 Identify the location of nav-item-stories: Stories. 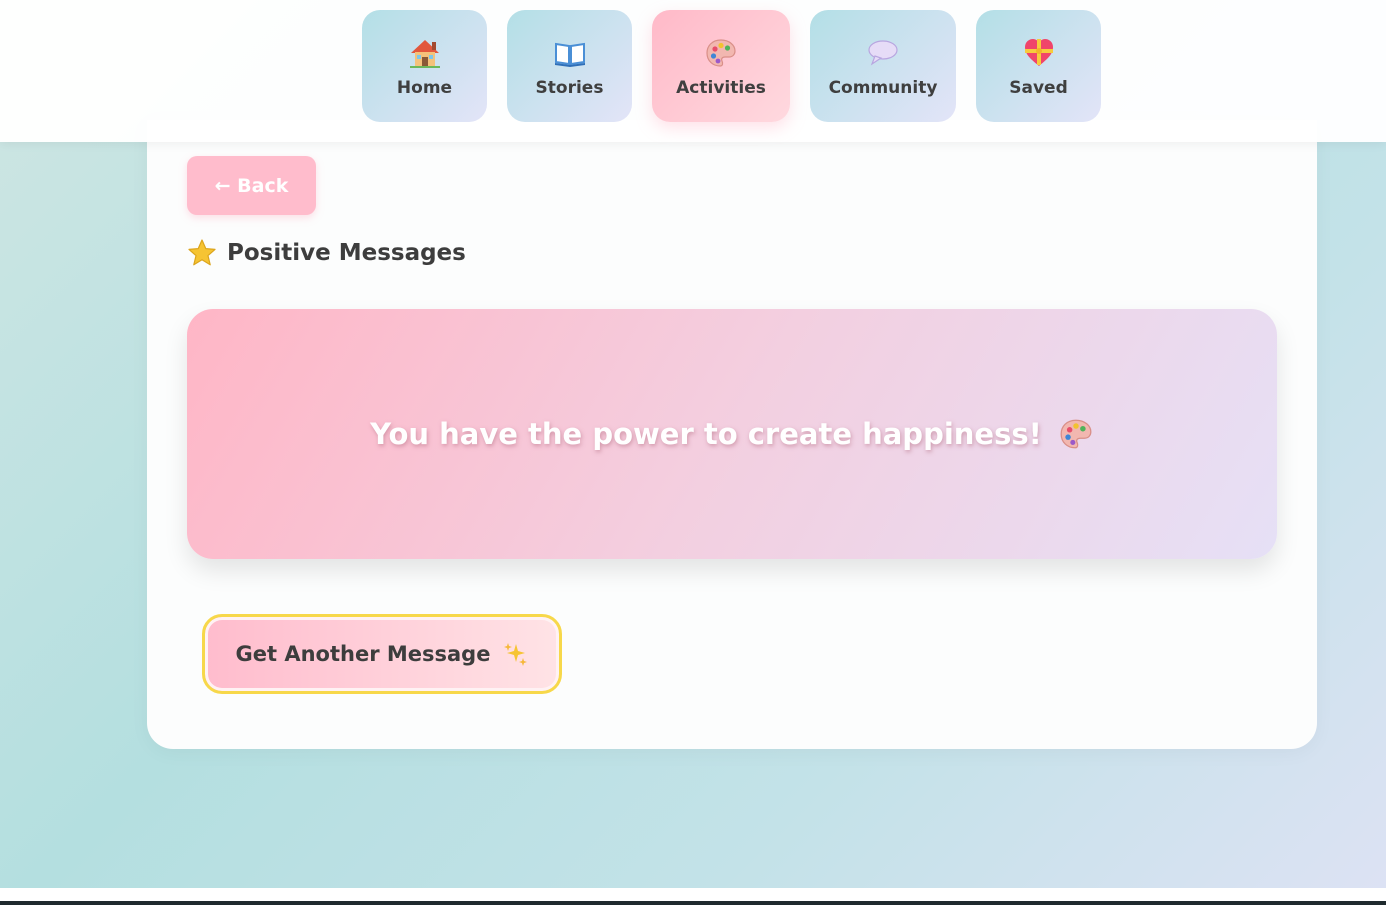
(569, 66).